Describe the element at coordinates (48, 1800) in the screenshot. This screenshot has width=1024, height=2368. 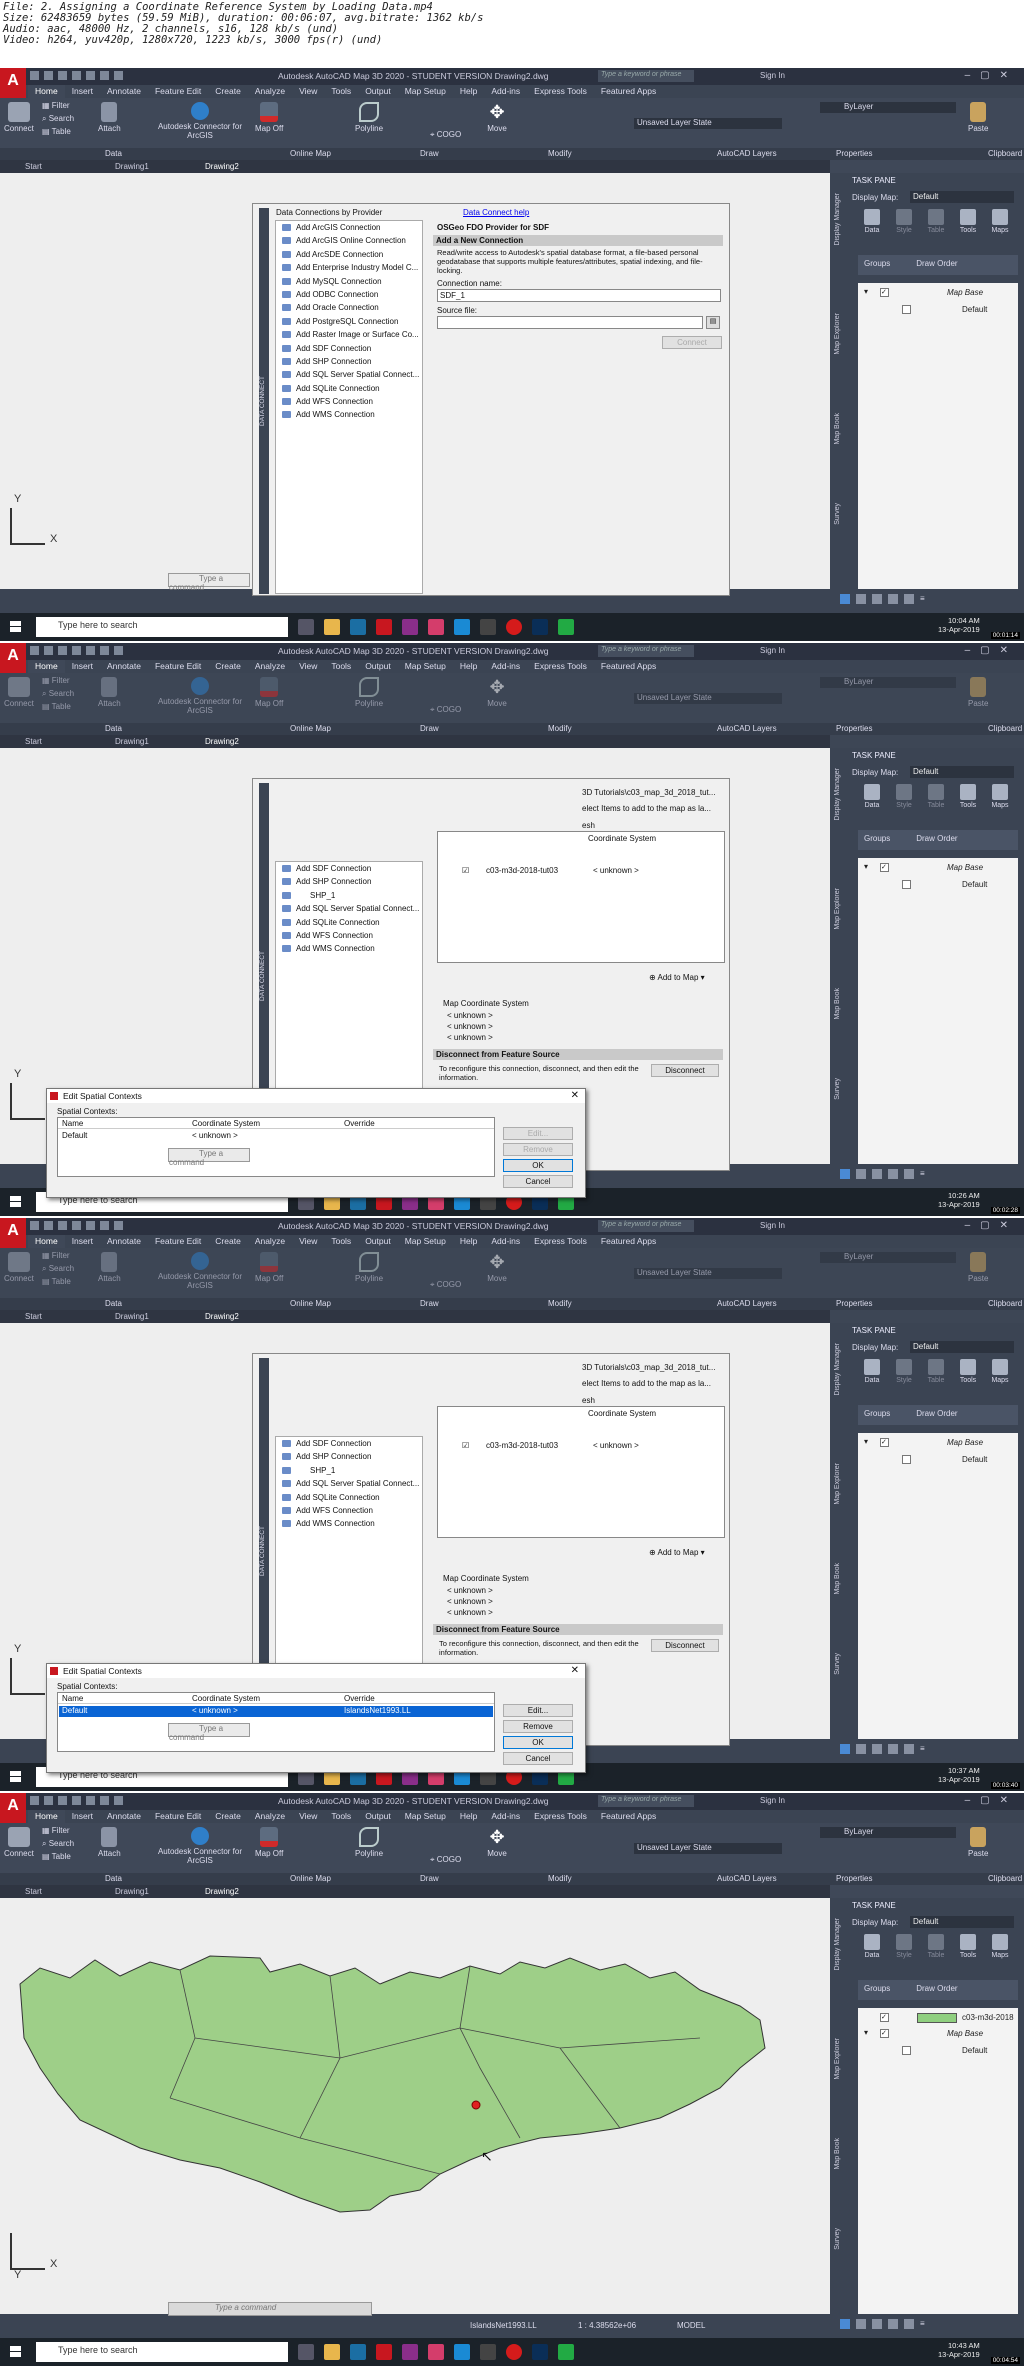
I see `open-icon` at that location.